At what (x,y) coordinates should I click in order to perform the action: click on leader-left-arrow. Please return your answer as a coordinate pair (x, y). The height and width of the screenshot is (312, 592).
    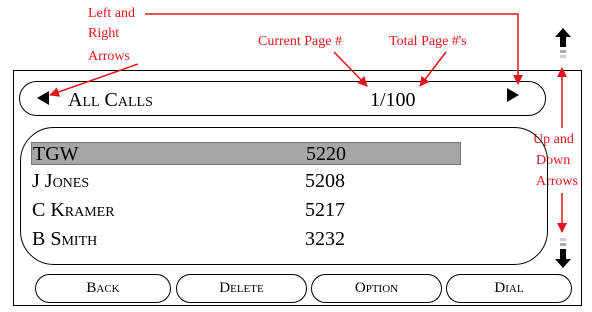
    Looking at the image, I should click on (94, 80).